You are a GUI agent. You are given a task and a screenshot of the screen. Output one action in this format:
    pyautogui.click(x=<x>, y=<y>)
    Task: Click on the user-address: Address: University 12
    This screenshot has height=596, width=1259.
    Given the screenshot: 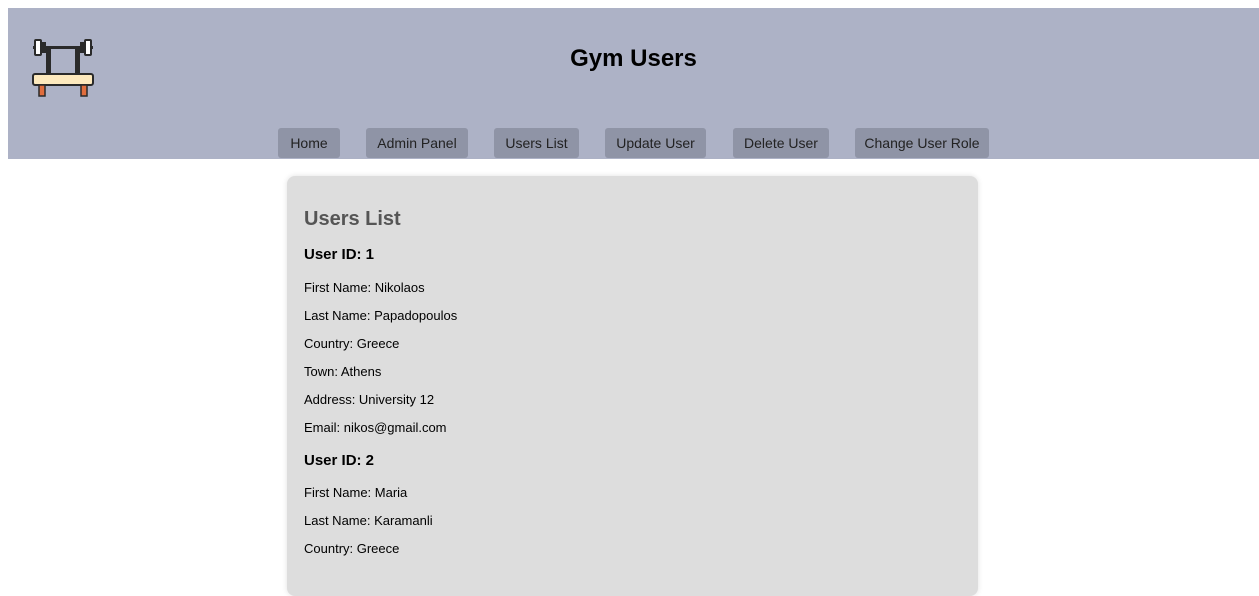 What is the action you would take?
    pyautogui.click(x=369, y=399)
    